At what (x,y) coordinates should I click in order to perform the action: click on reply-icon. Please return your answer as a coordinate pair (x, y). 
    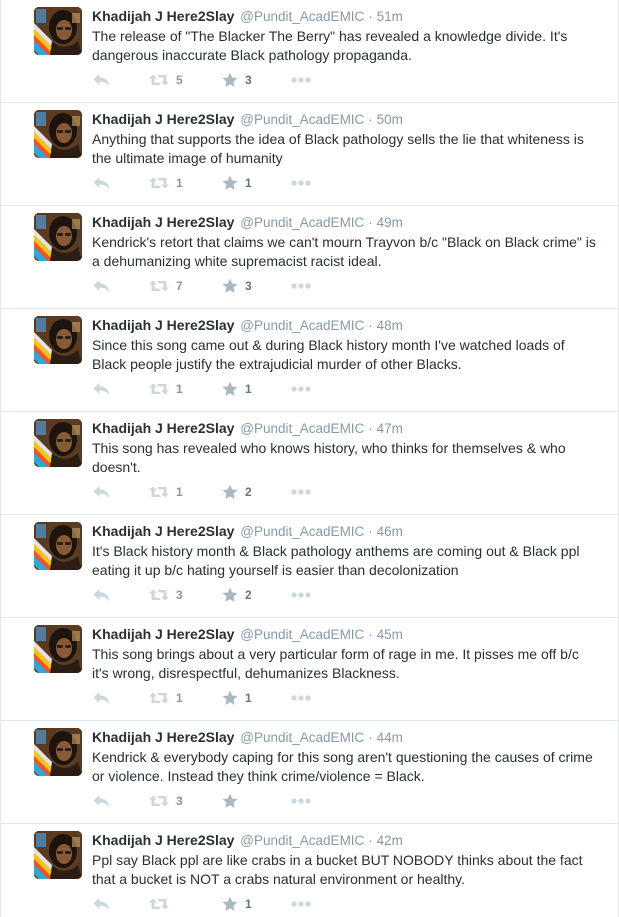
    Looking at the image, I should click on (101, 286).